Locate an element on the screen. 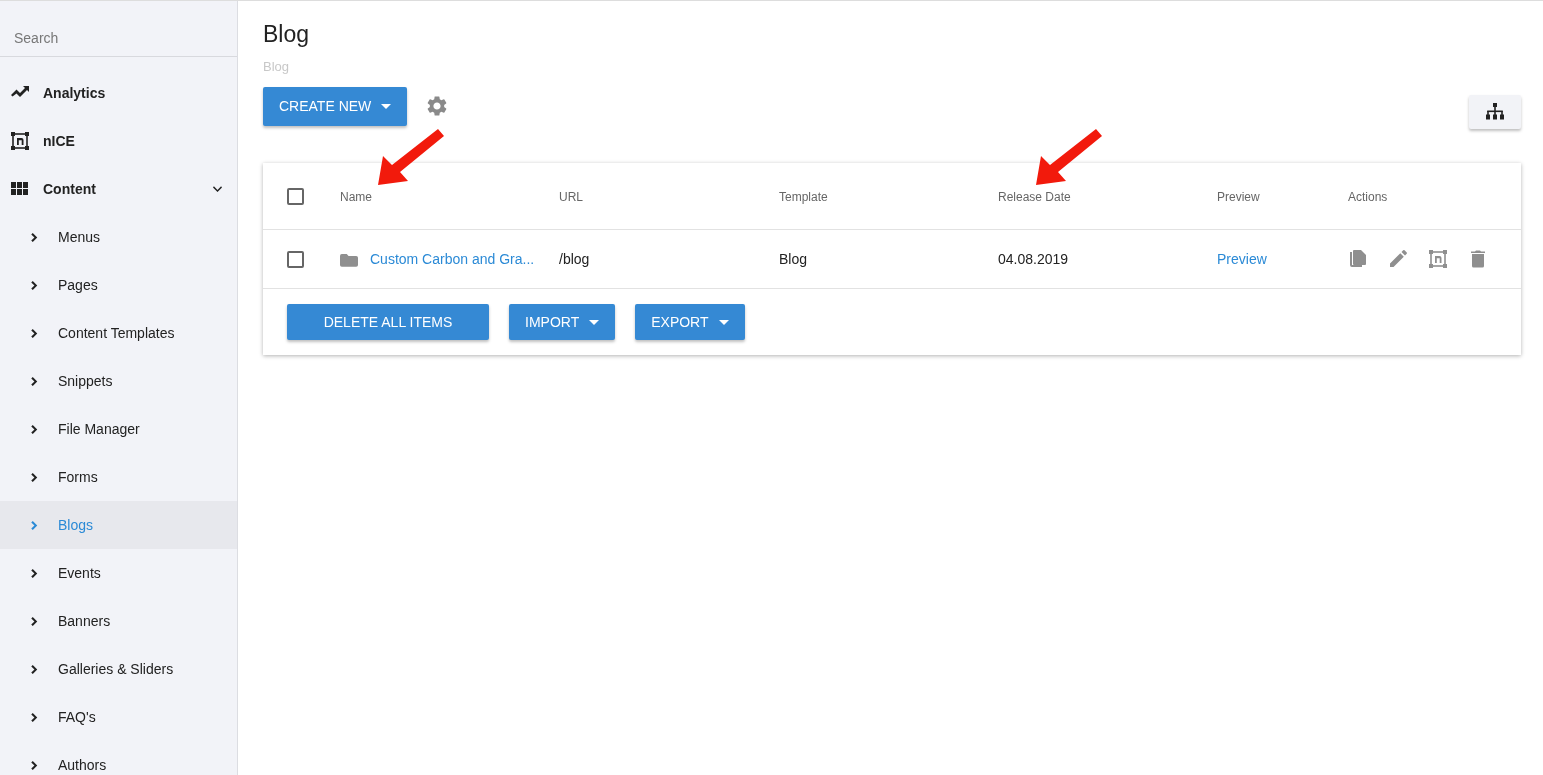 Image resolution: width=1543 pixels, height=775 pixels. footer-button: EXPORT is located at coordinates (690, 322).